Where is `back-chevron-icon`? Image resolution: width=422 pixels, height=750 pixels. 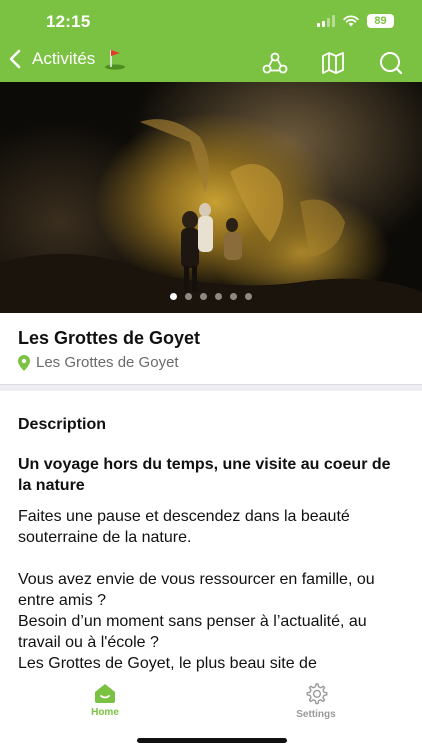 back-chevron-icon is located at coordinates (15, 59).